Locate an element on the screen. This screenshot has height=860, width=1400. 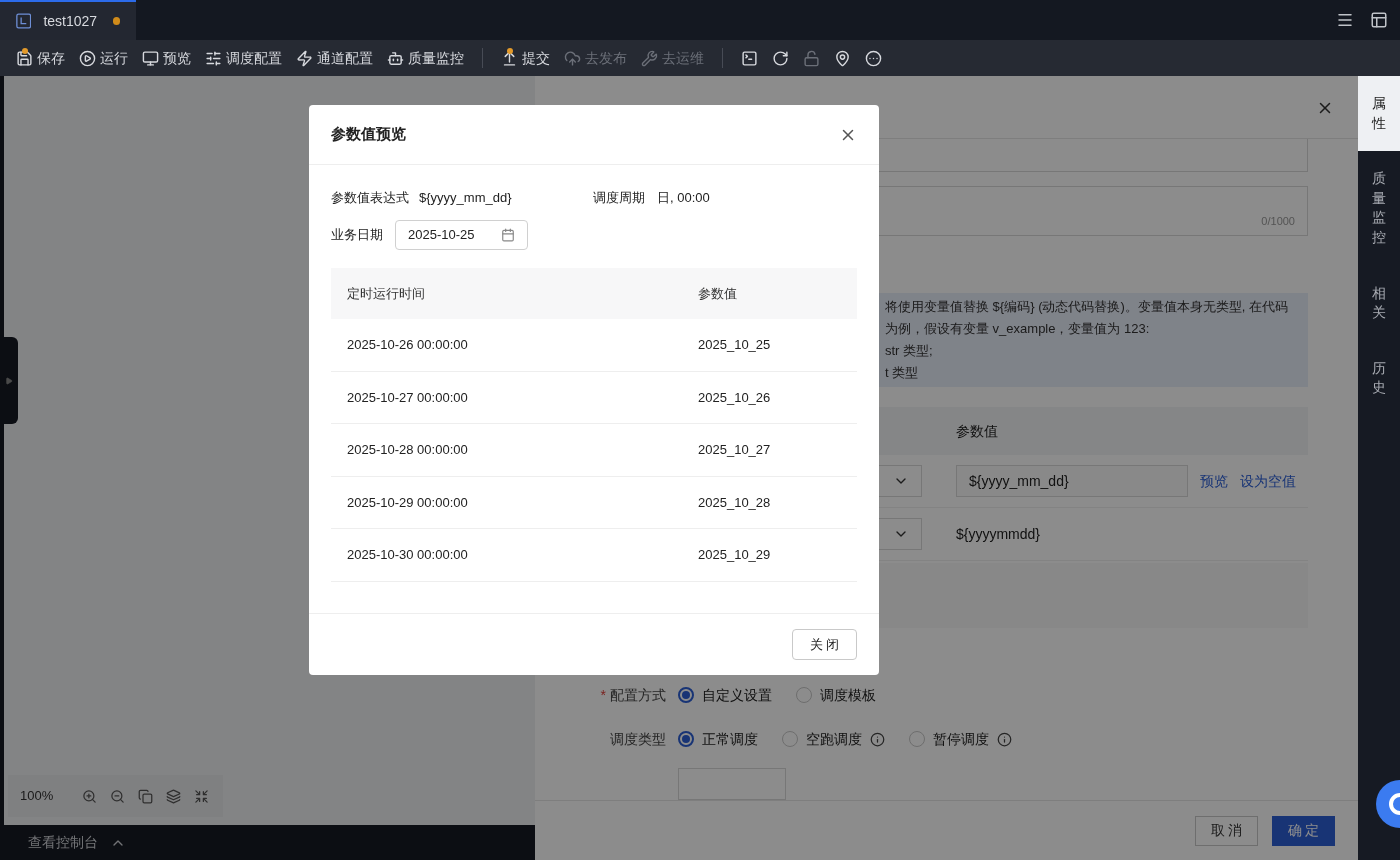
zoom-out-icon is located at coordinates (118, 796).